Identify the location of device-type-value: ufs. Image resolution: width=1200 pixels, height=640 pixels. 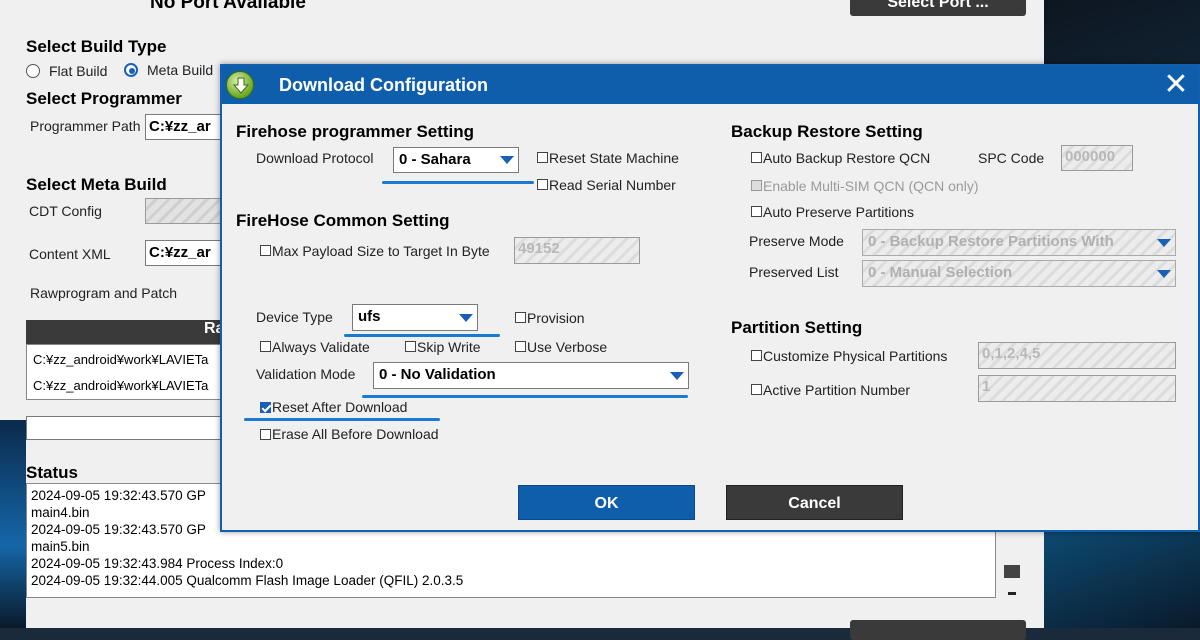
(369, 316).